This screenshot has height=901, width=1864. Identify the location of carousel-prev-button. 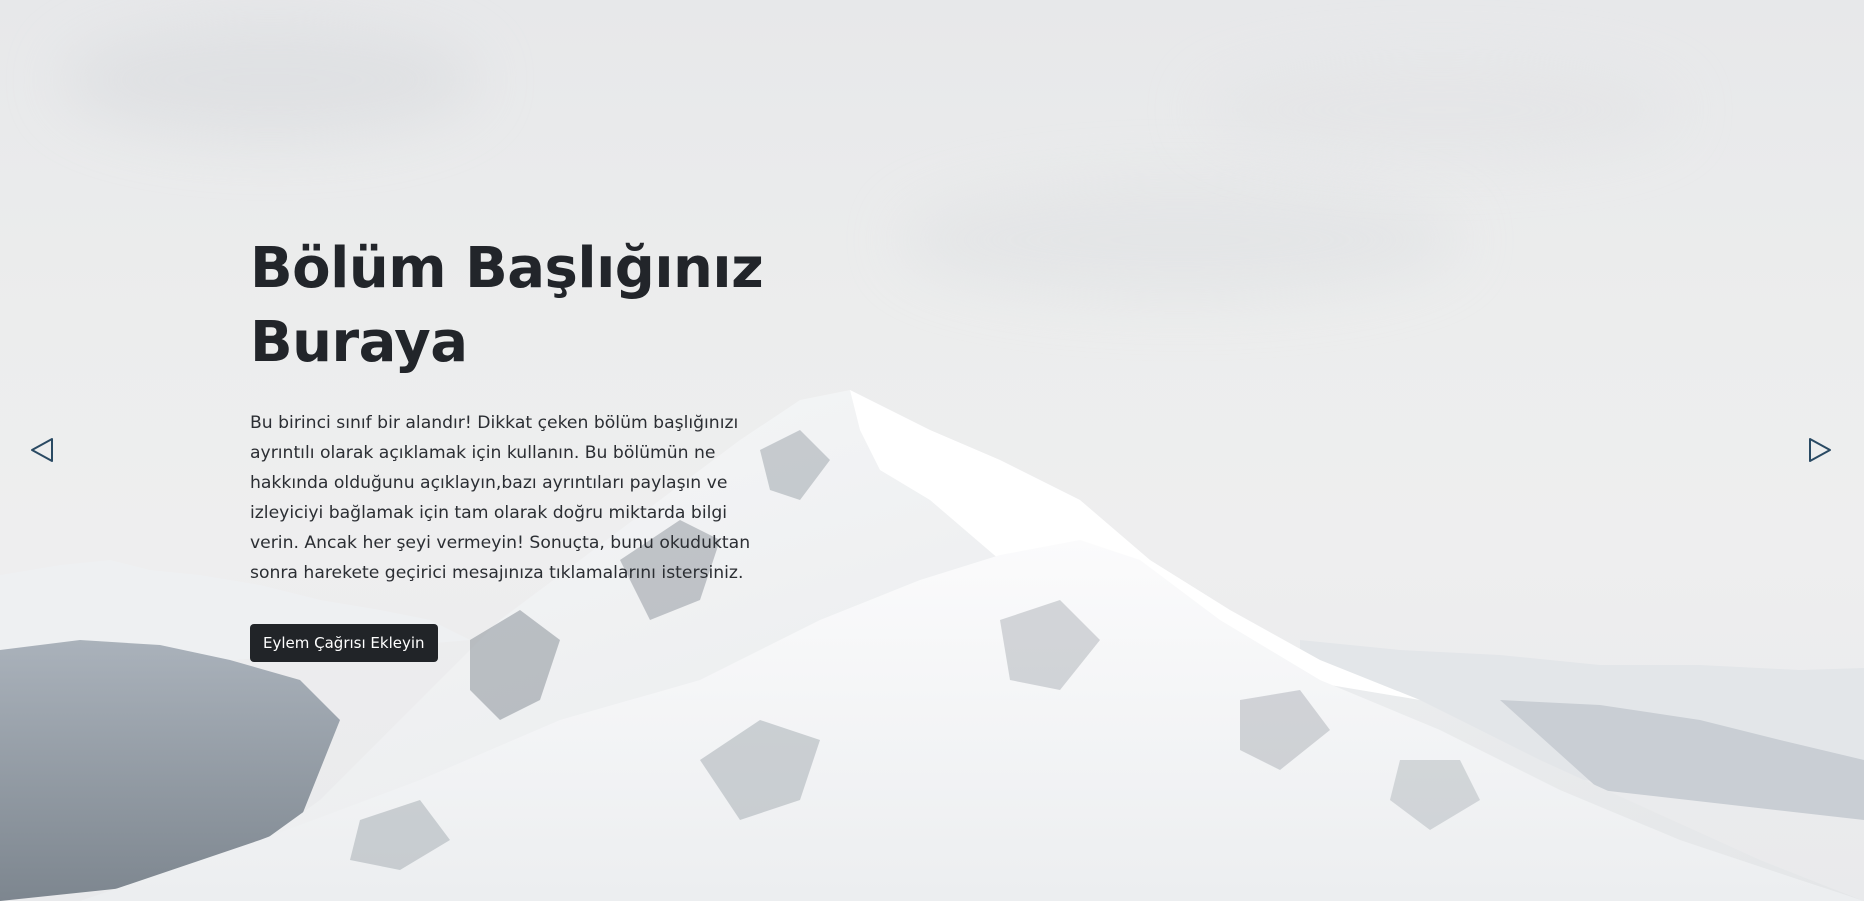
(42, 450).